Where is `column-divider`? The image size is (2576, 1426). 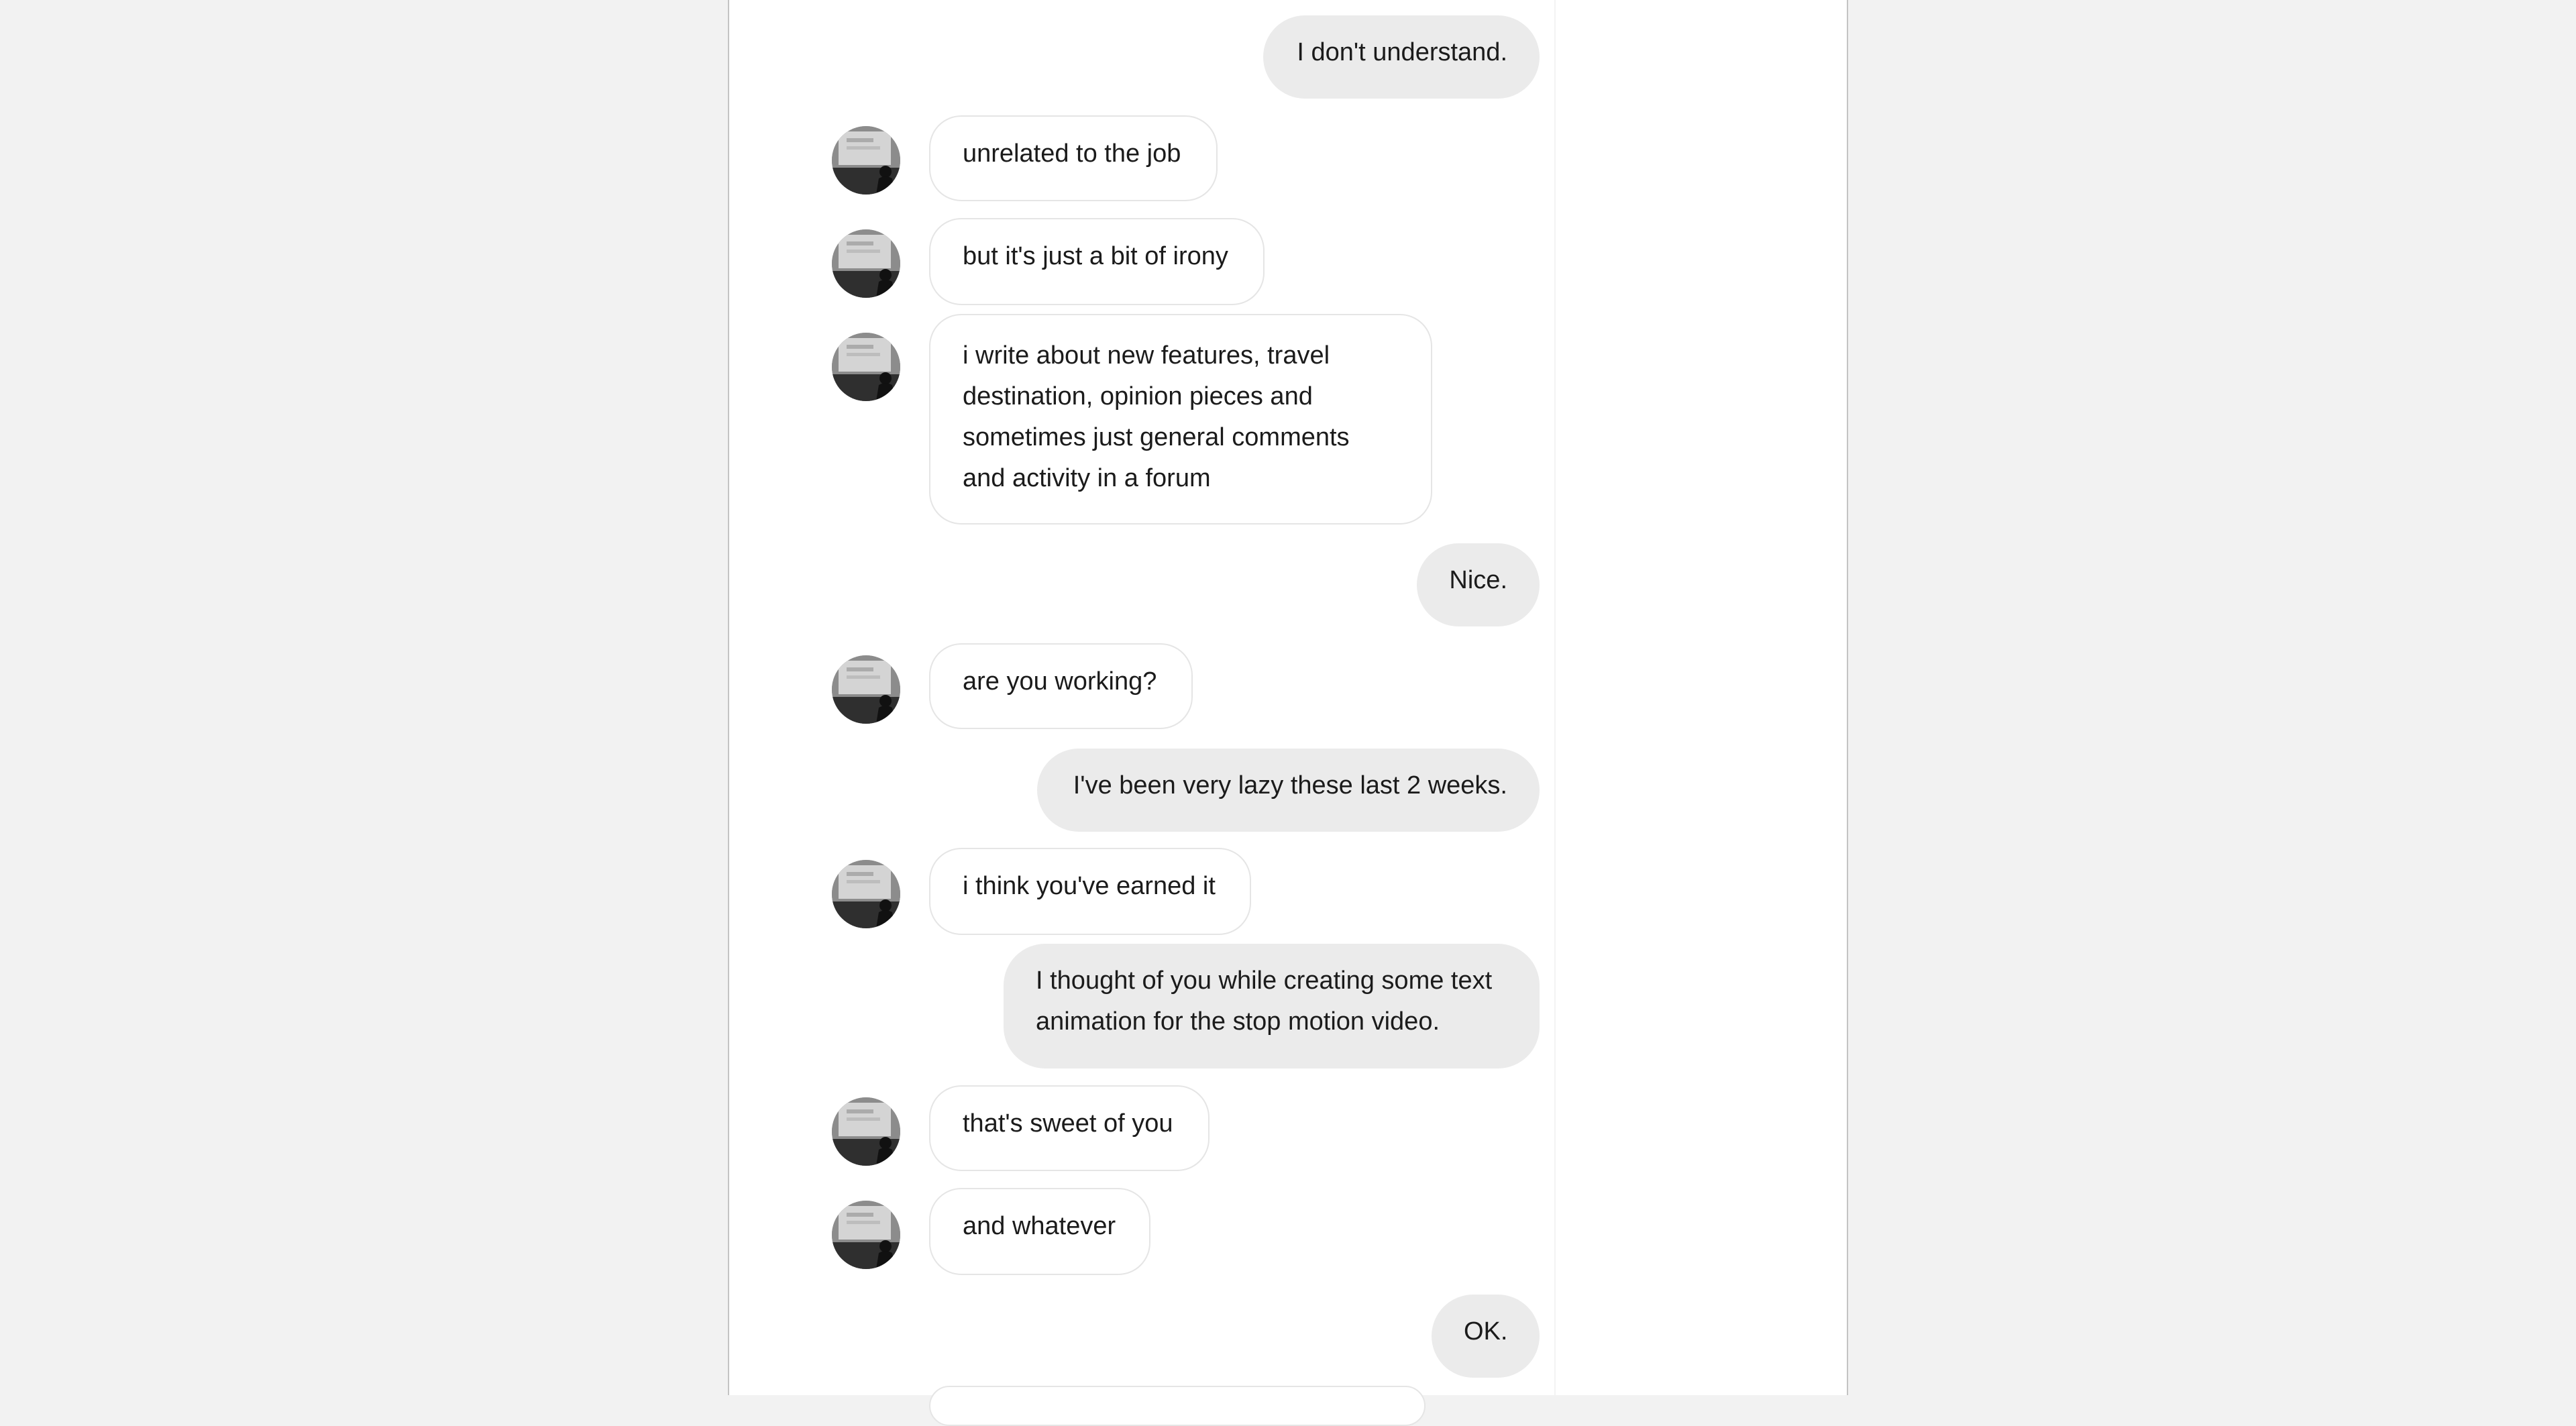 column-divider is located at coordinates (1555, 697).